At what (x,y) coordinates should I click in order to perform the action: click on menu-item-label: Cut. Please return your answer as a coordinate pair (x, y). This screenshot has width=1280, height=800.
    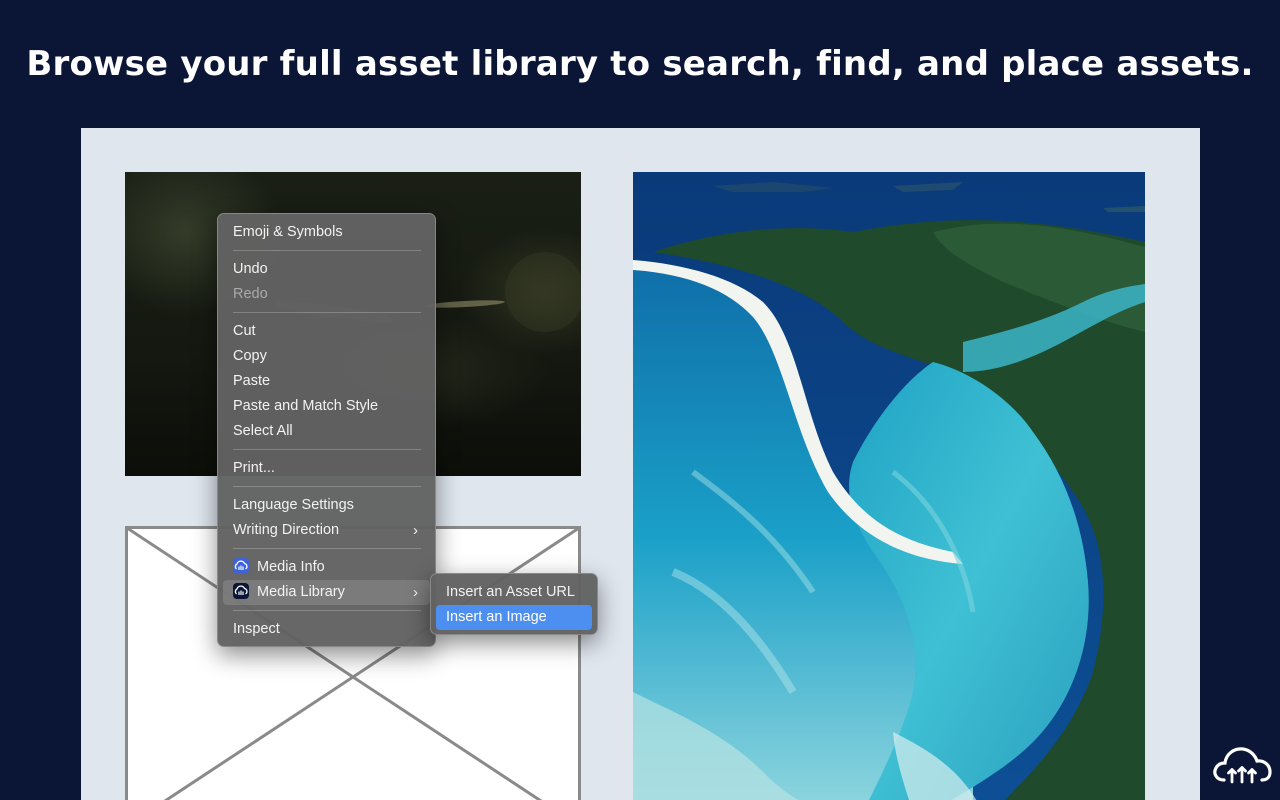
    Looking at the image, I should click on (244, 331).